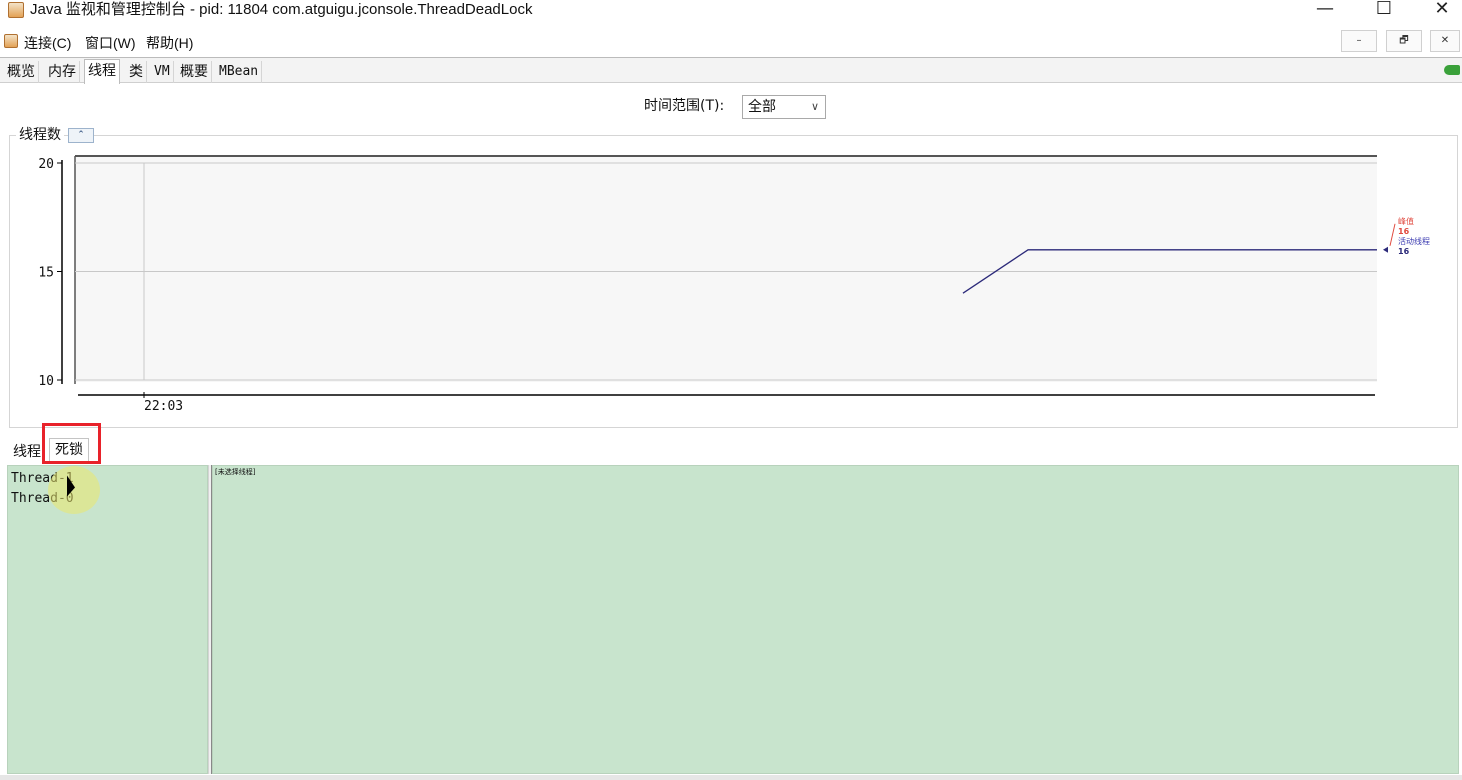 Image resolution: width=1462 pixels, height=780 pixels. I want to click on legend-active-value: 16, so click(1404, 251).